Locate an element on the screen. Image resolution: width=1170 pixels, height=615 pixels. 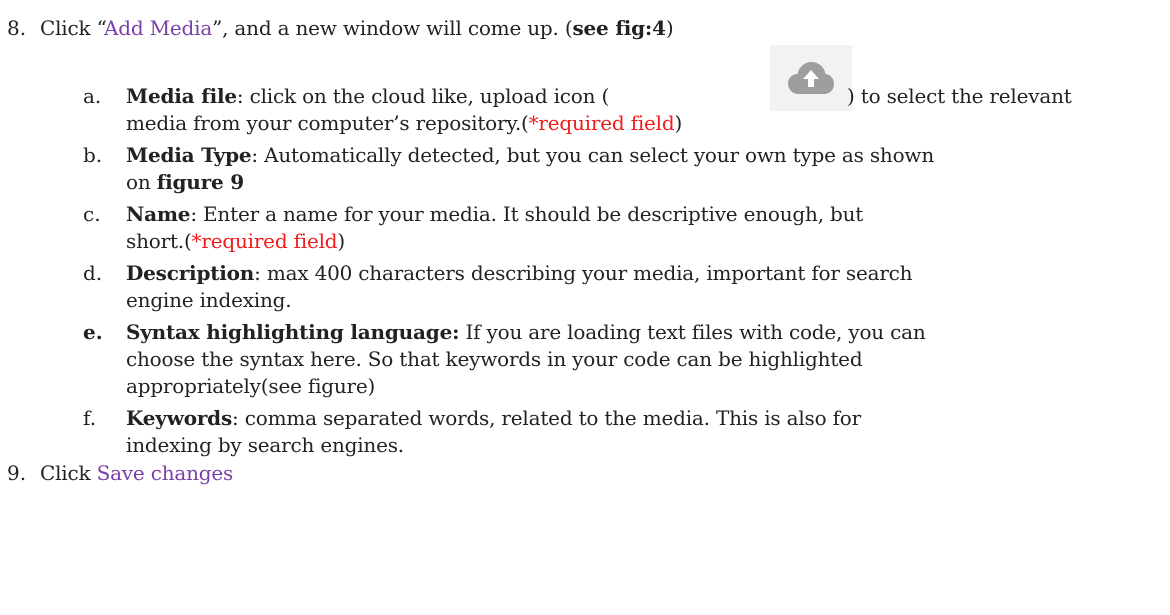
item-9-line: Click Save changes is located at coordinates (136, 473).